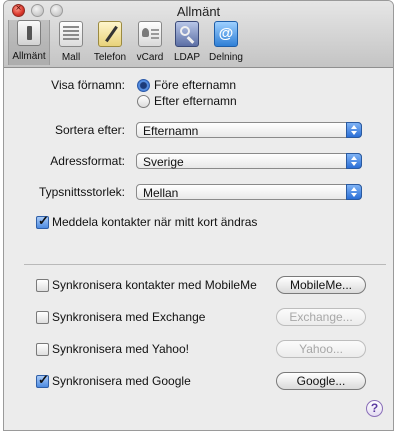  I want to click on sort-by-value: Efternamn, so click(171, 131).